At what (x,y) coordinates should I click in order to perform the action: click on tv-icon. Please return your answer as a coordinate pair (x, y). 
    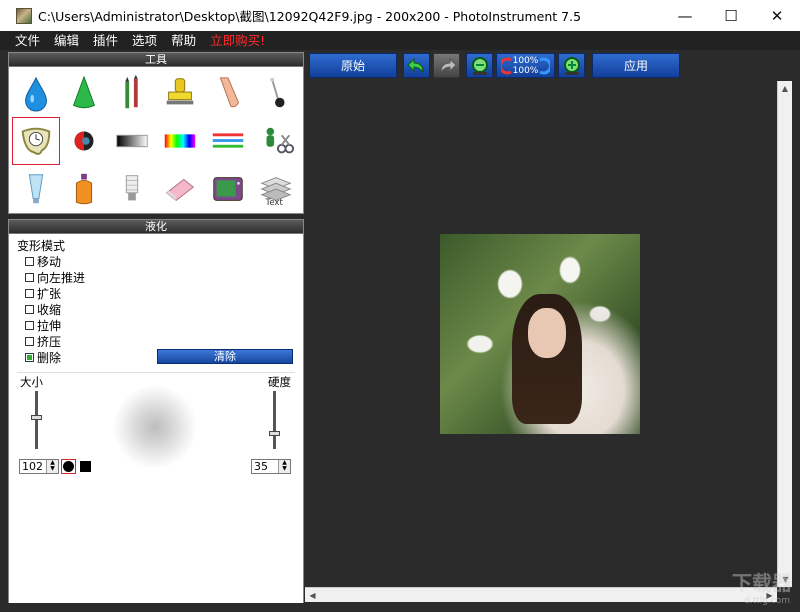
    Looking at the image, I should click on (228, 189).